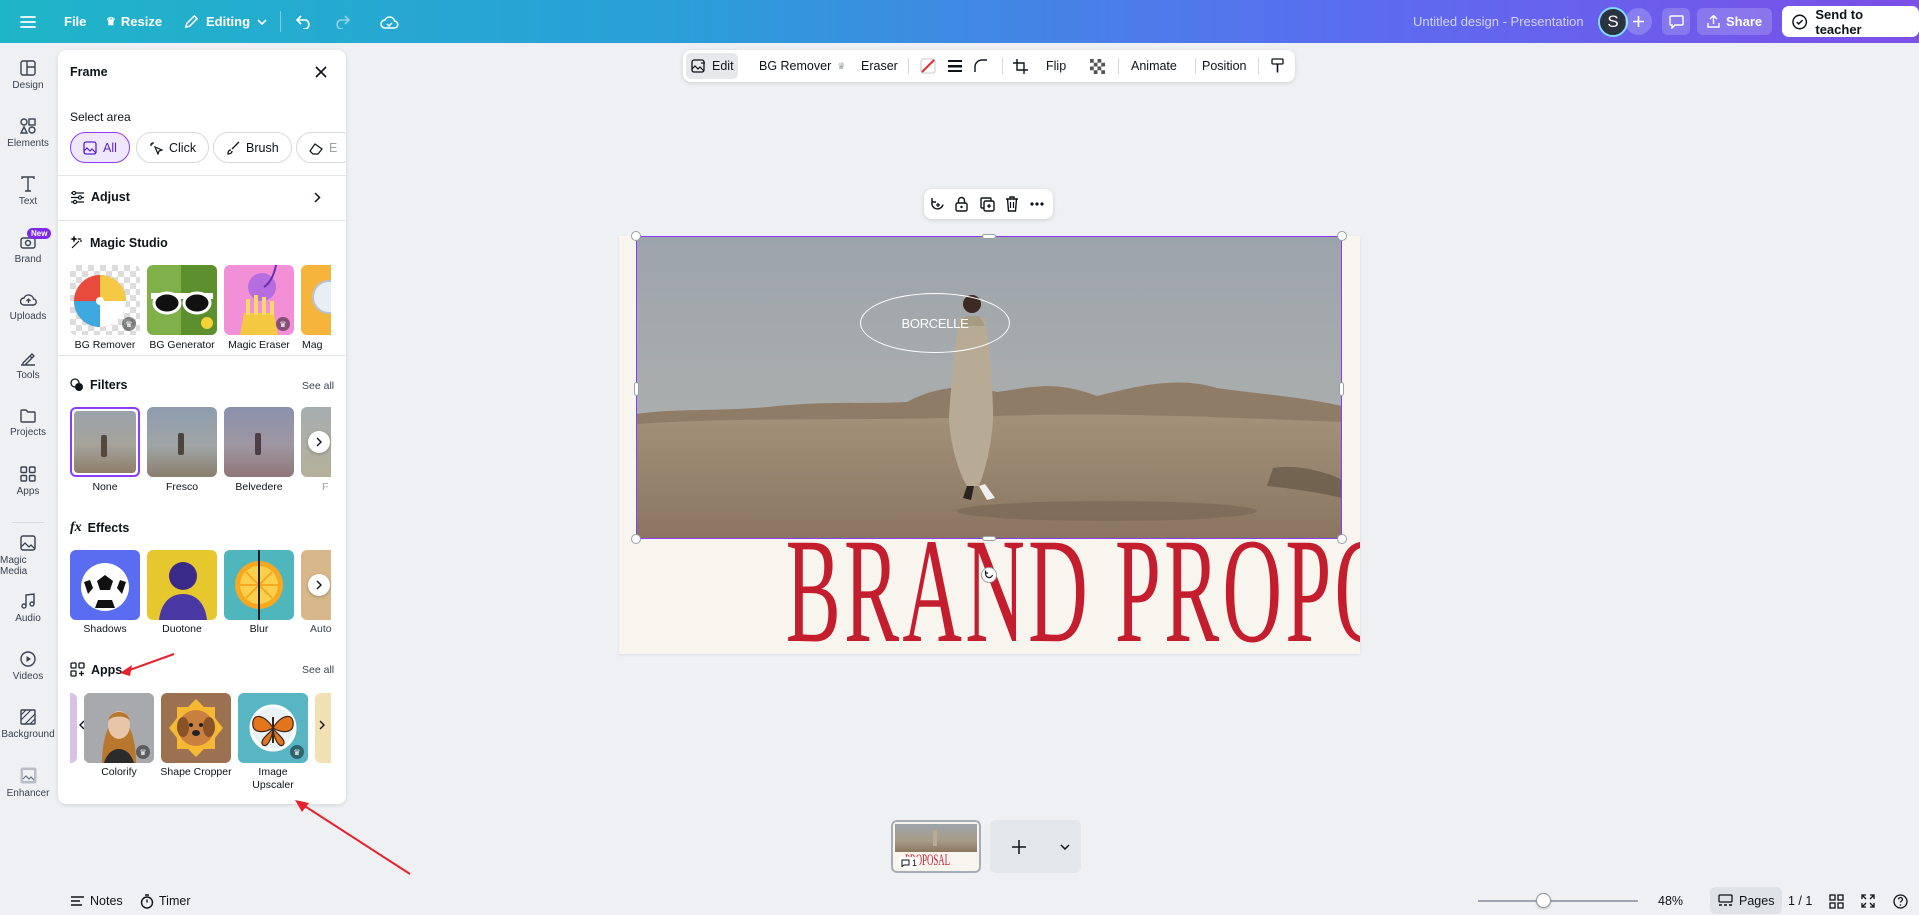 This screenshot has width=1919, height=915. I want to click on chevron-down-icon, so click(1065, 847).